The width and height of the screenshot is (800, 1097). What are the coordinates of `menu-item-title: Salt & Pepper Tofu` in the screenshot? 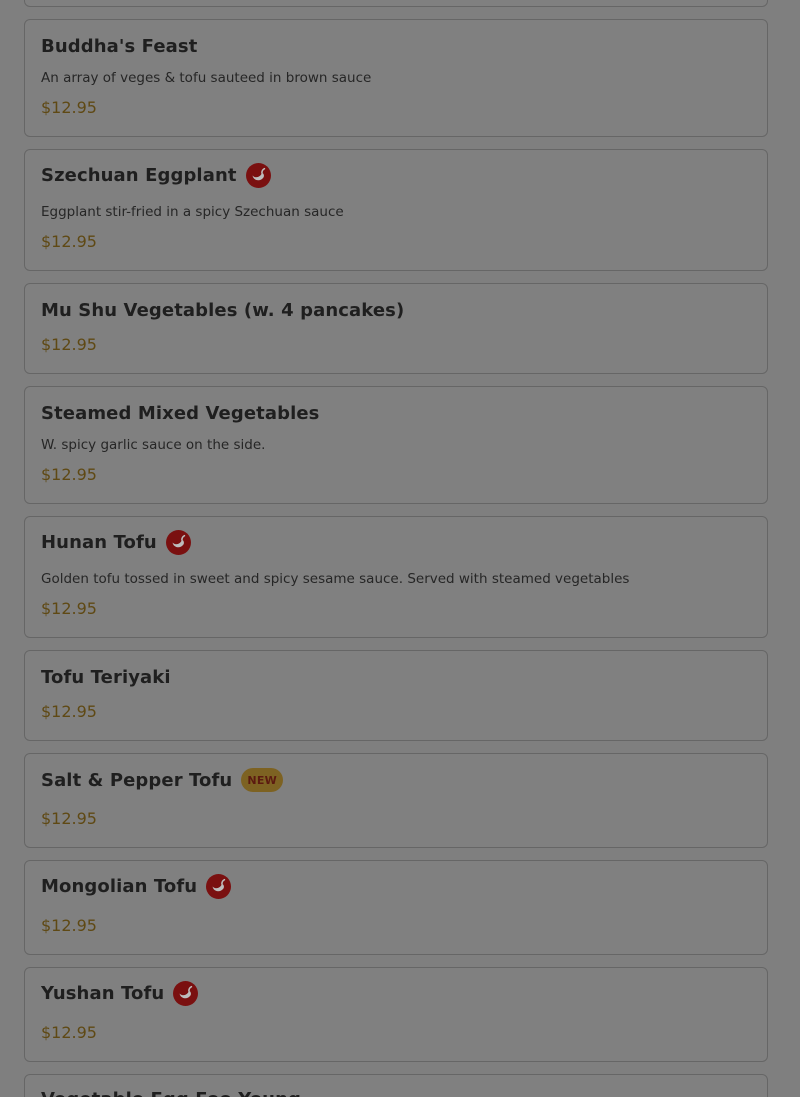 It's located at (137, 780).